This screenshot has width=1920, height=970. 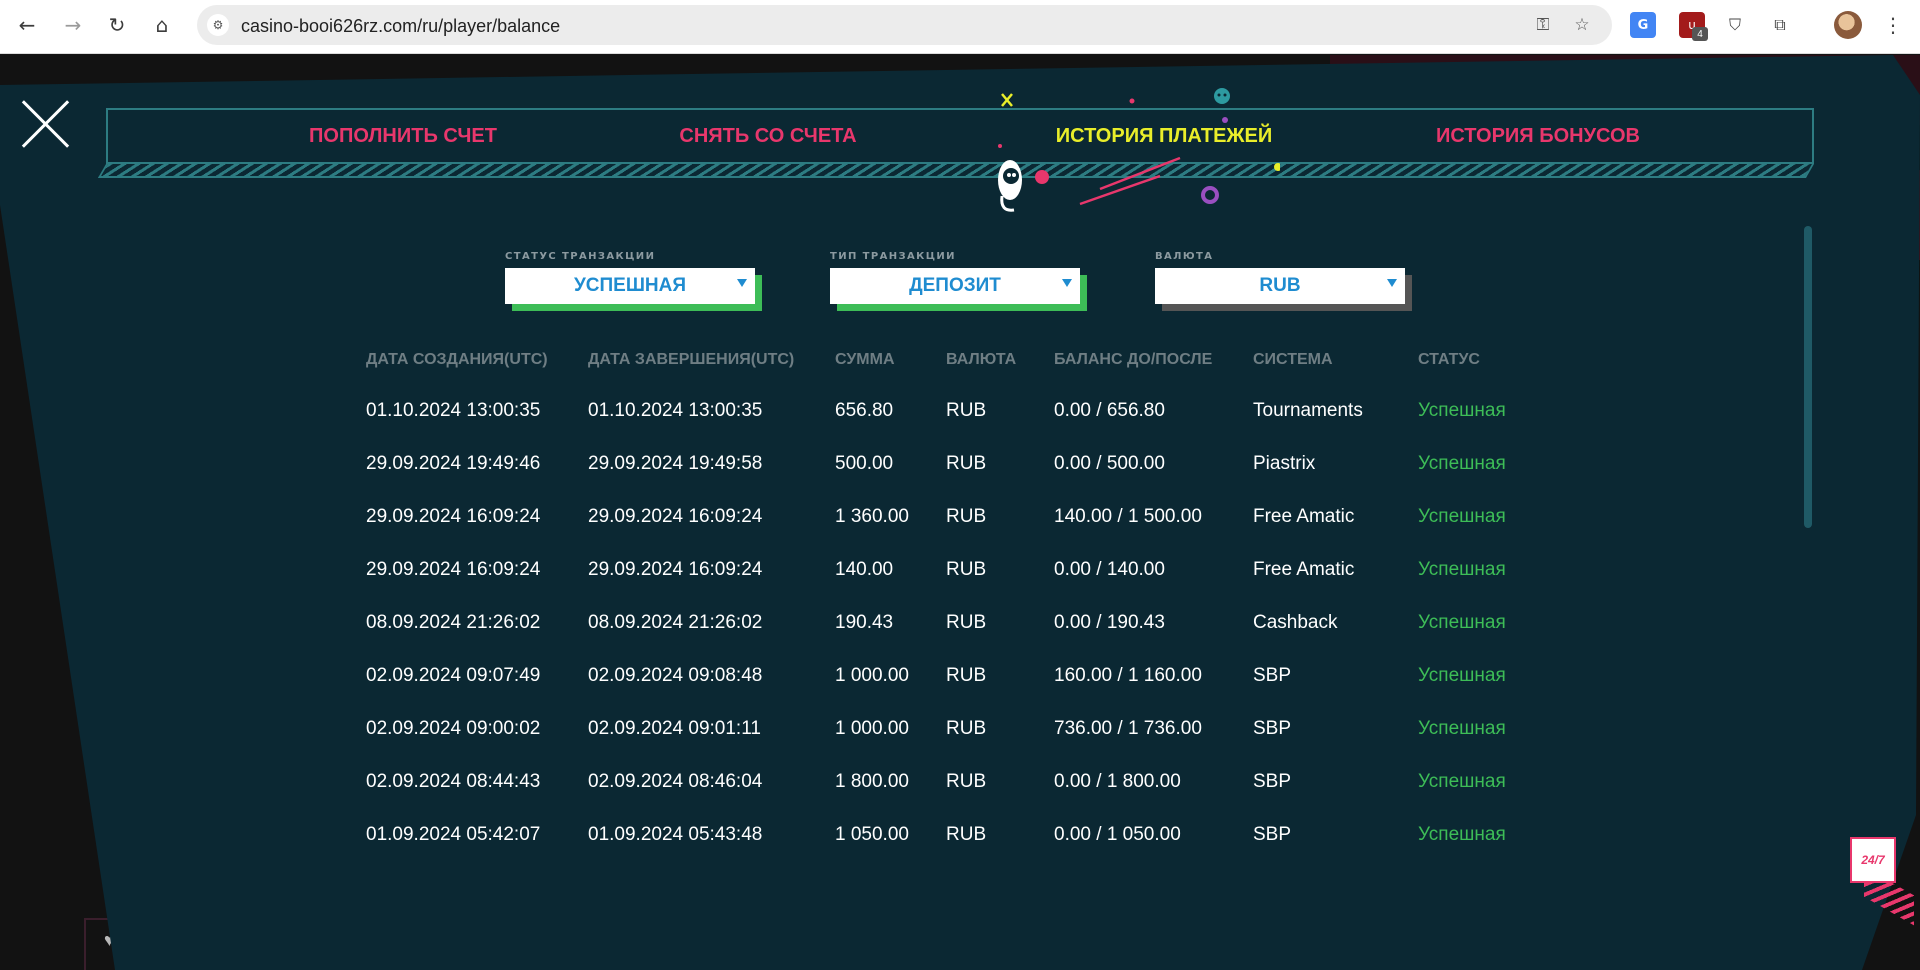 What do you see at coordinates (981, 360) in the screenshot?
I see `col-header-currency: ВАЛЮТА` at bounding box center [981, 360].